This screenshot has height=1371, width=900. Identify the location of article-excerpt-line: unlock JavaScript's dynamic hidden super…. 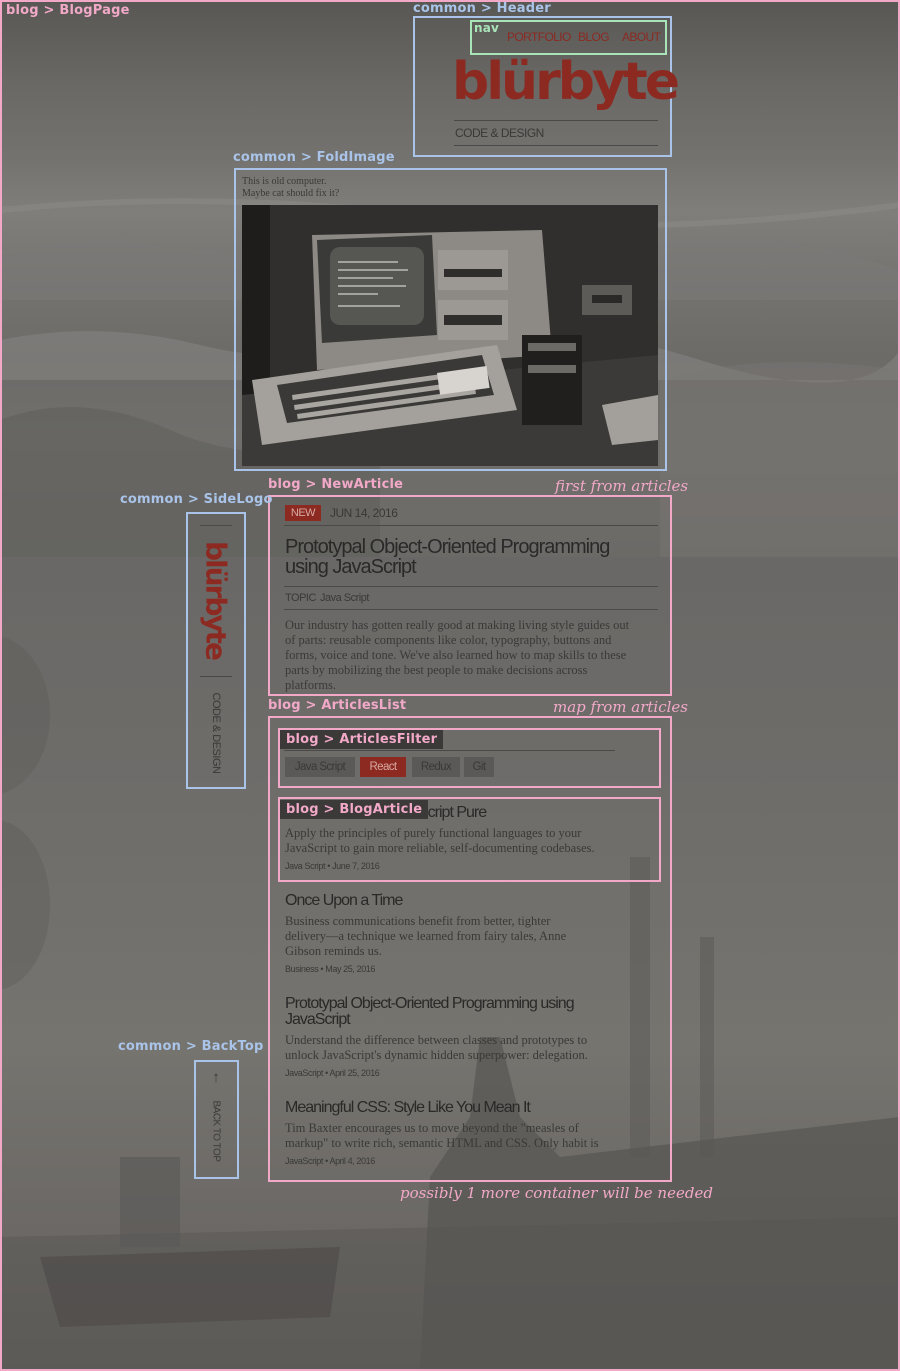
(436, 1055).